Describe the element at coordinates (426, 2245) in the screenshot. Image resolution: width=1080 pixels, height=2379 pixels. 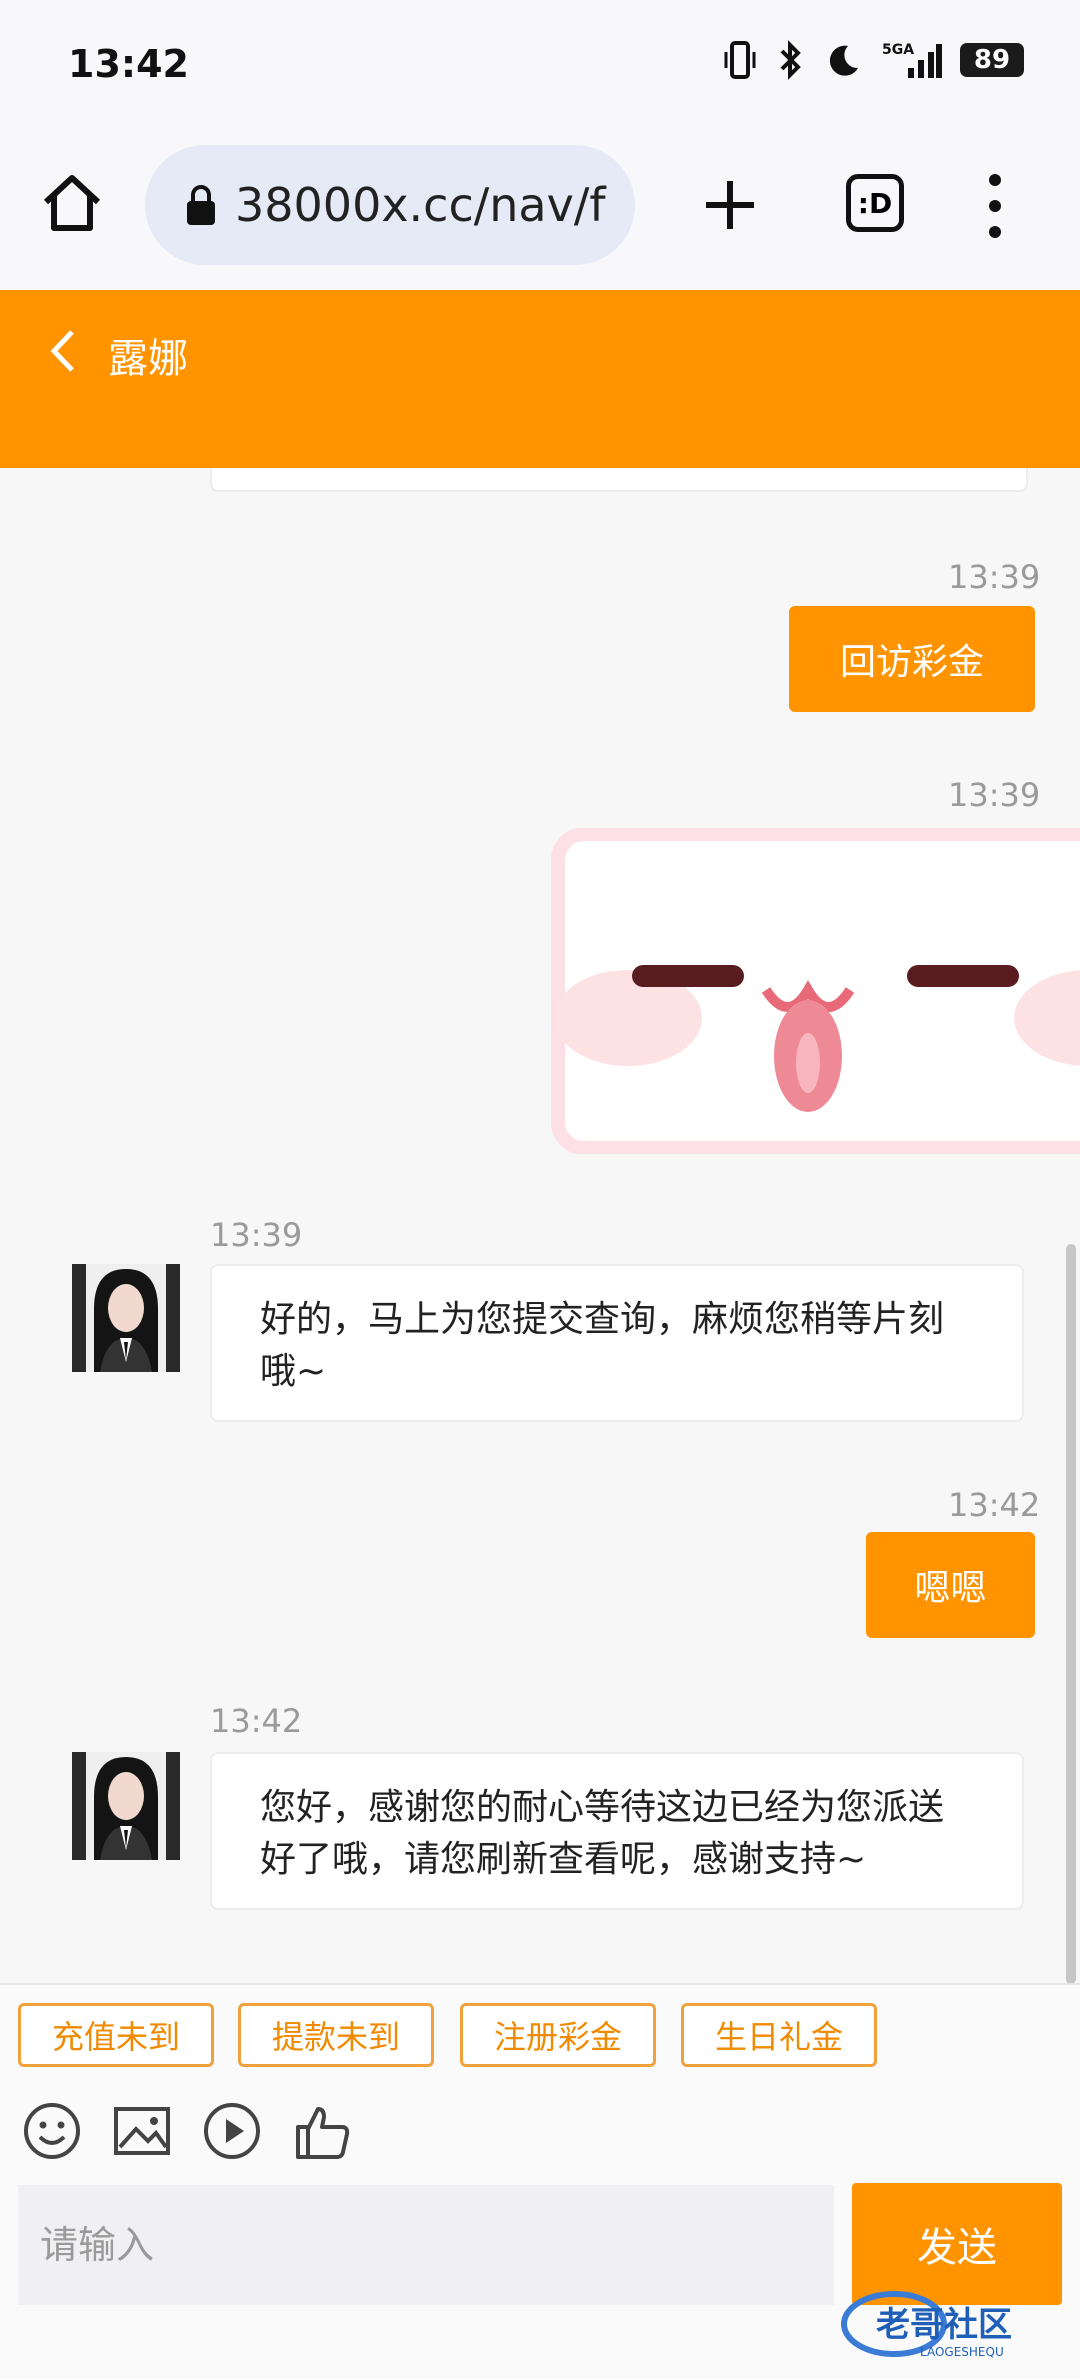
I see `message-input` at that location.